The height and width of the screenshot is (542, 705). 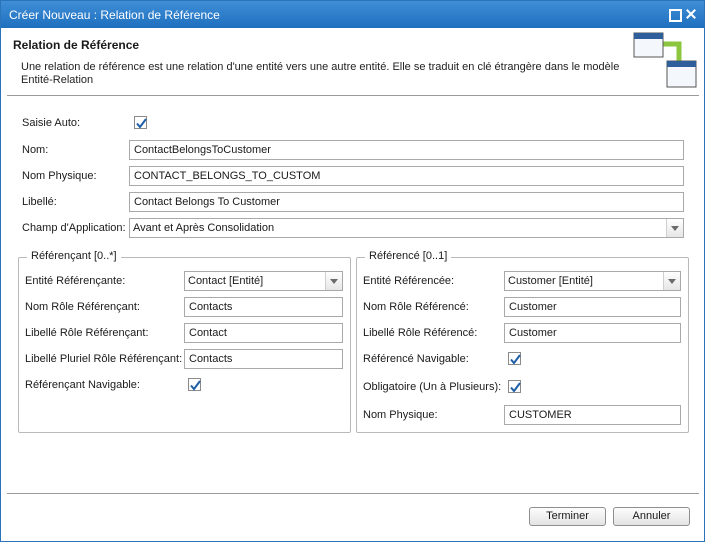 I want to click on nom-physique-reference-label: Nom Physique:, so click(x=400, y=415).